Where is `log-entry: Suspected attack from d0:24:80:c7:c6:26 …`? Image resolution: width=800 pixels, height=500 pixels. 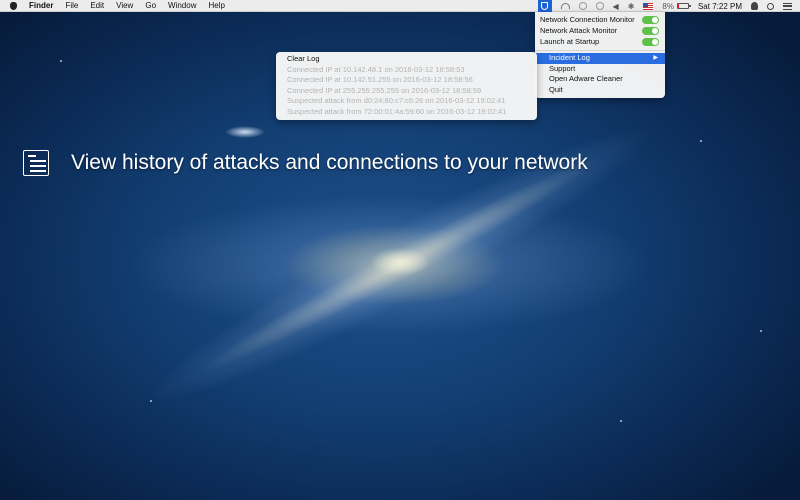
log-entry: Suspected attack from d0:24:80:c7:c6:26 … is located at coordinates (396, 100).